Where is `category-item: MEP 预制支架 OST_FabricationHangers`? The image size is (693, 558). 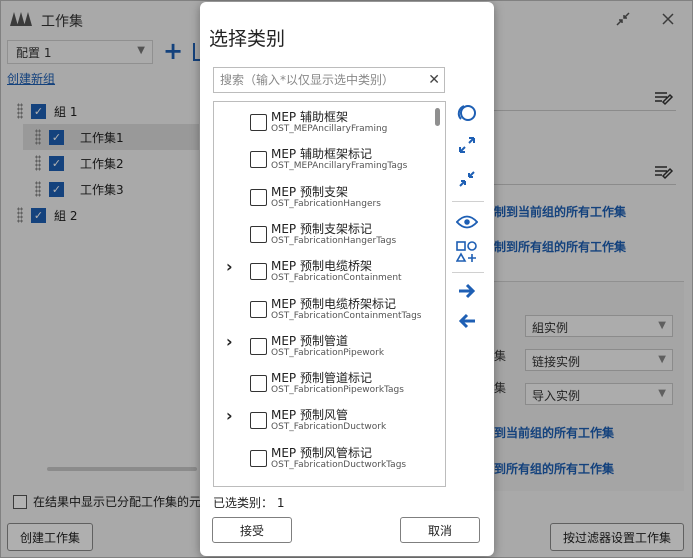 category-item: MEP 预制支架 OST_FabricationHangers is located at coordinates (324, 195).